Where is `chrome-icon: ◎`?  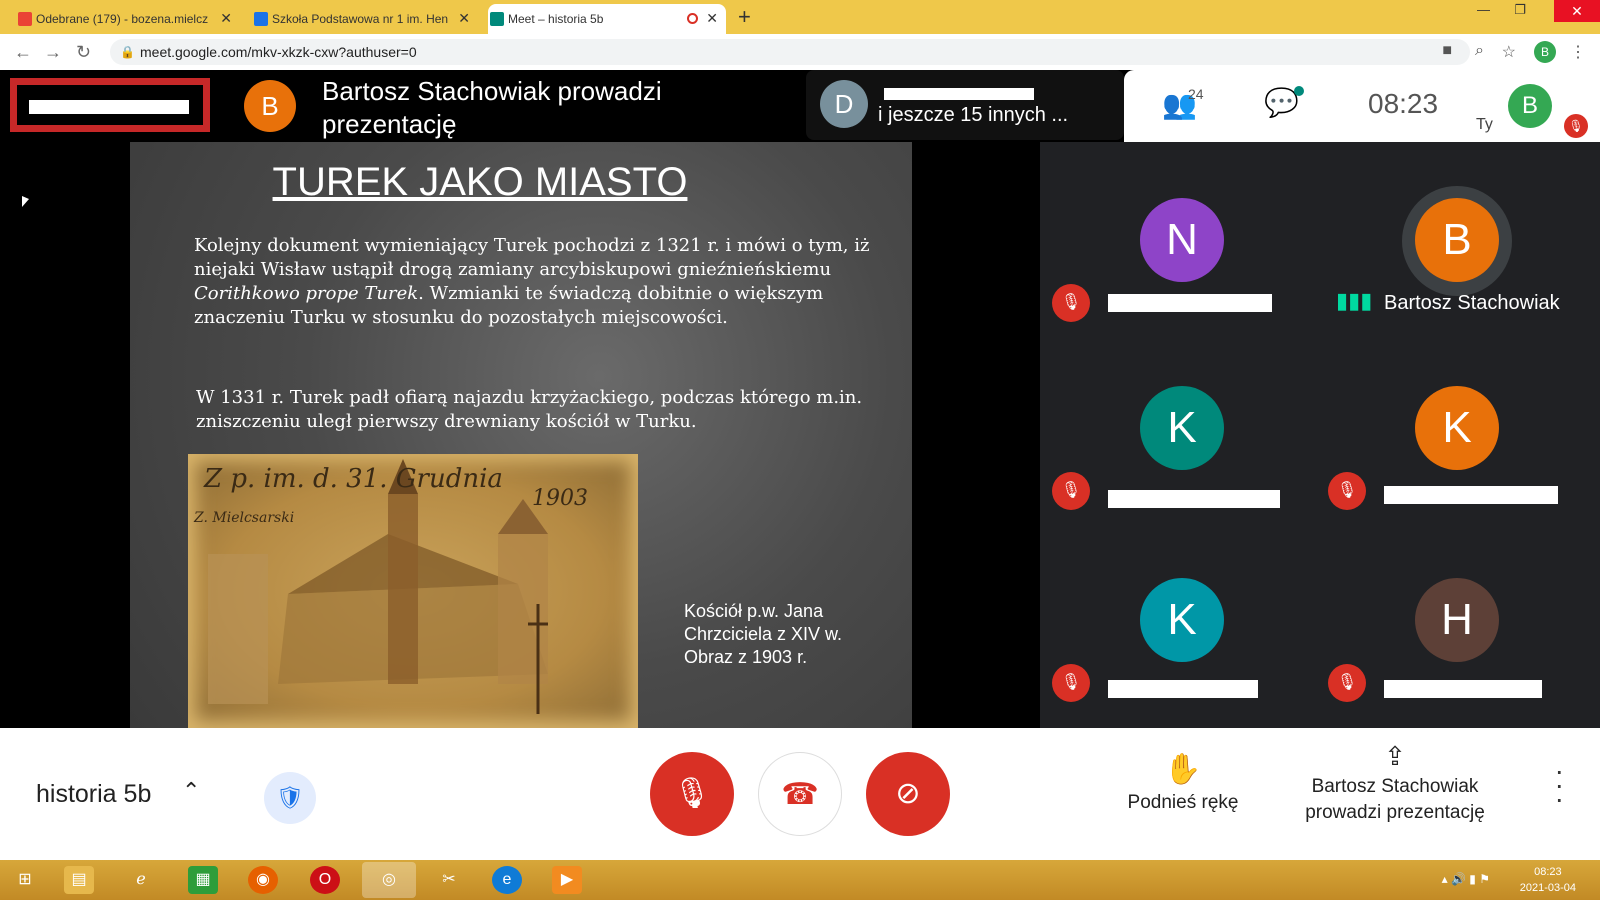
chrome-icon: ◎ is located at coordinates (389, 880).